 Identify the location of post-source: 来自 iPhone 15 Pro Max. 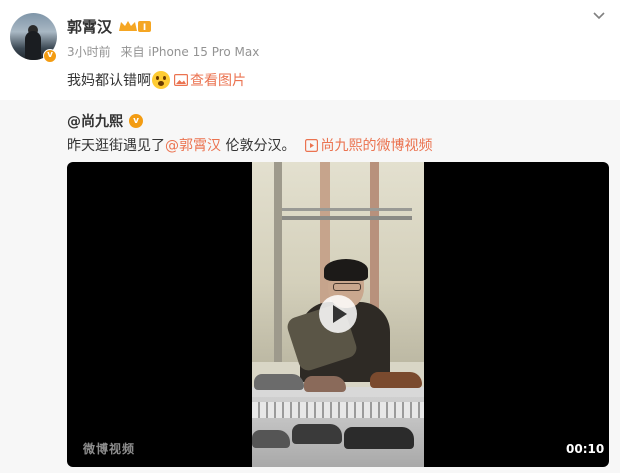
(190, 52).